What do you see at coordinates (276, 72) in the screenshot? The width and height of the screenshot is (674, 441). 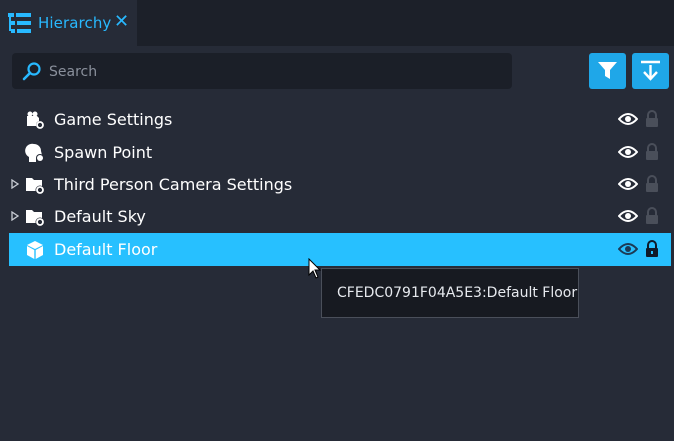 I see `search-input` at bounding box center [276, 72].